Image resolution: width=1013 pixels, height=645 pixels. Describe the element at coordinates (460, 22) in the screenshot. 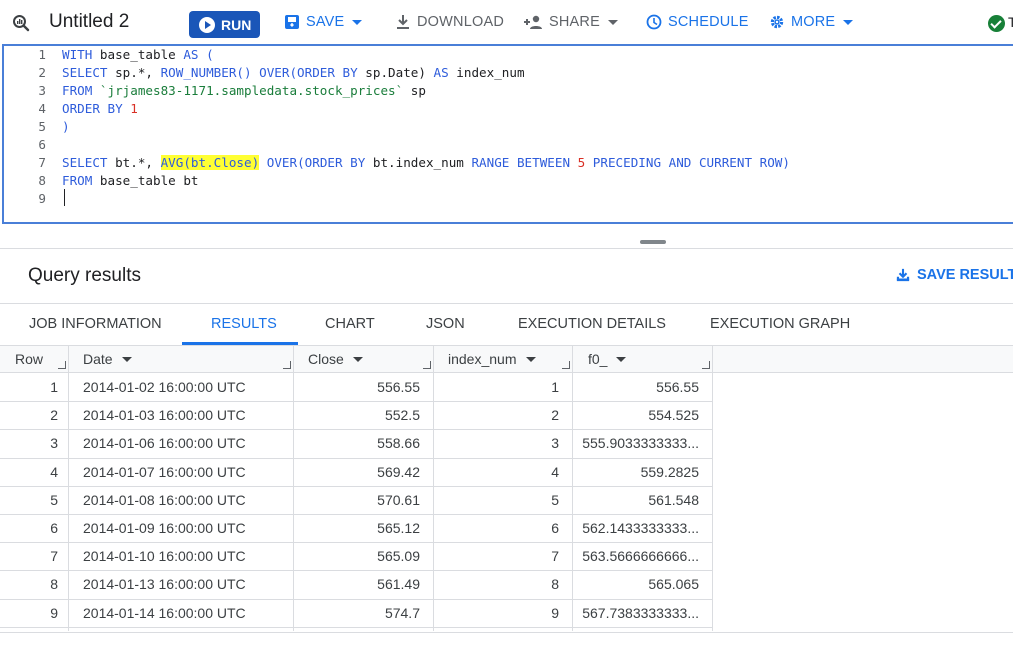

I see `download-label: DOWNLOAD` at that location.